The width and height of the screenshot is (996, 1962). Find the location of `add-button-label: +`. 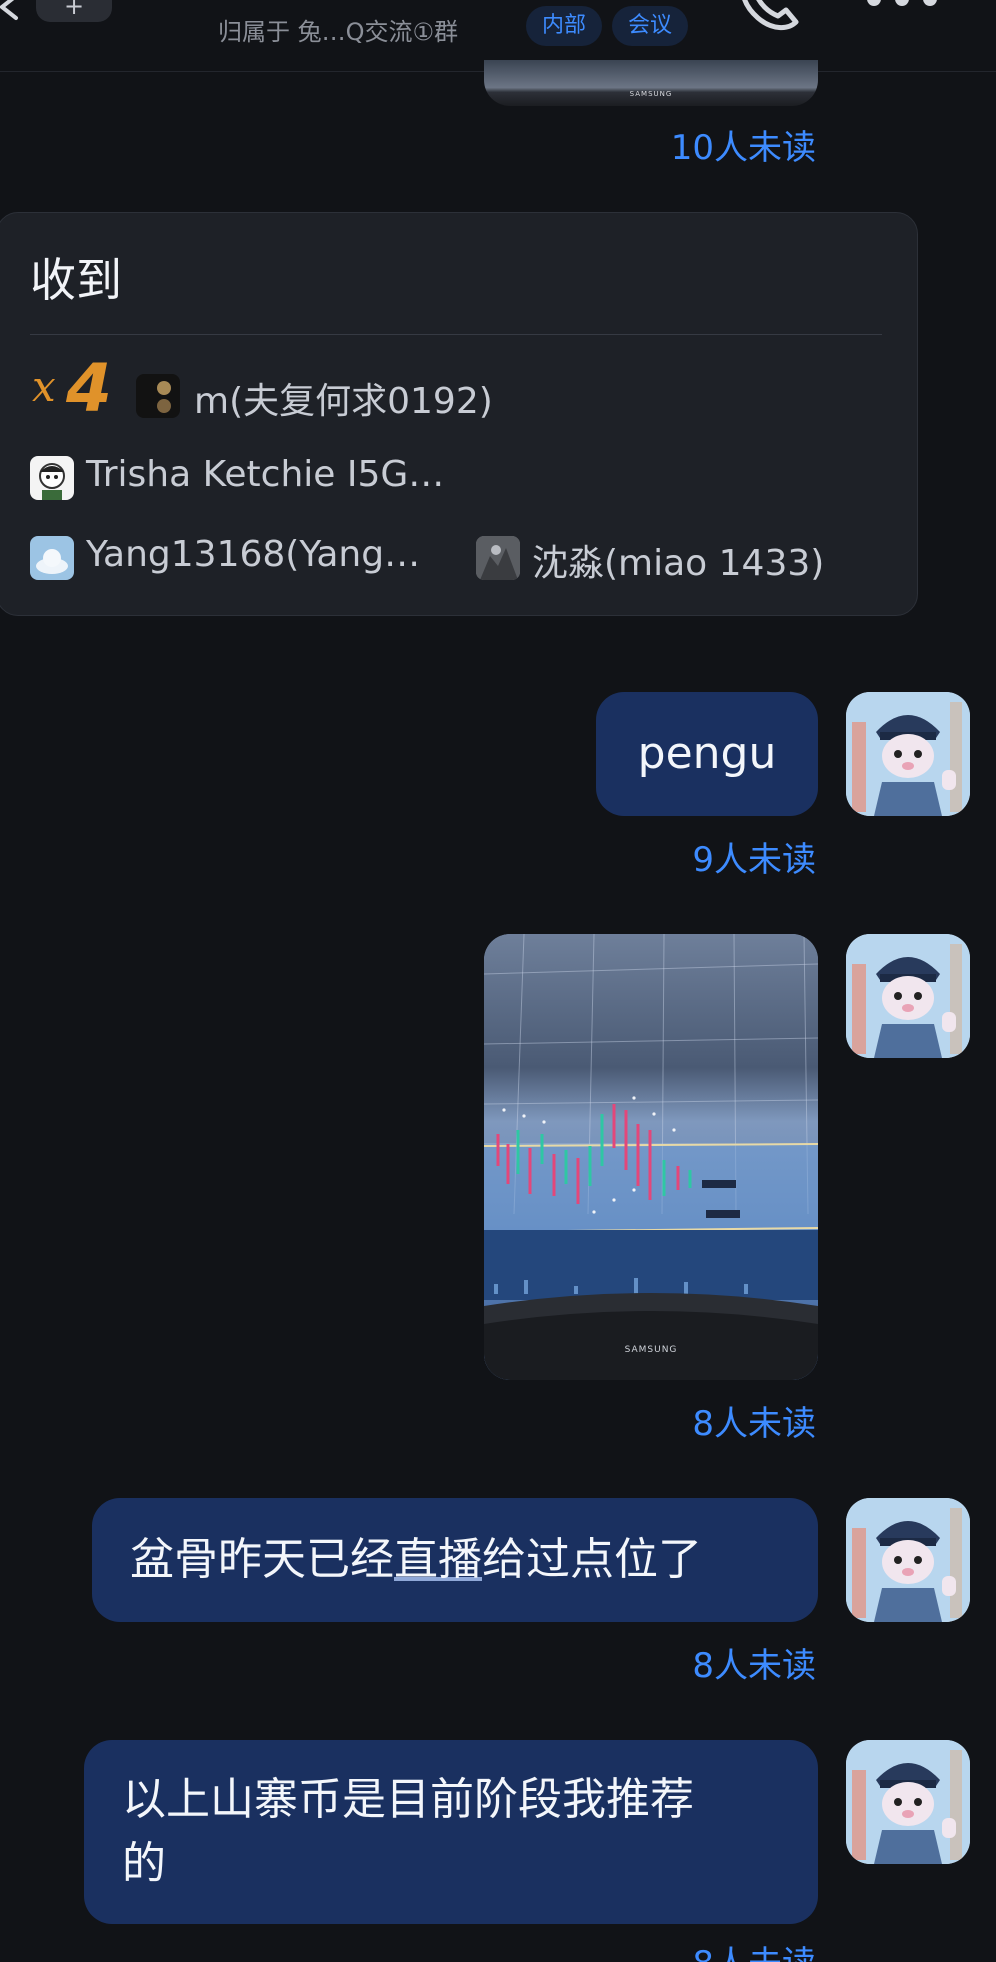

add-button-label: + is located at coordinates (74, 10).